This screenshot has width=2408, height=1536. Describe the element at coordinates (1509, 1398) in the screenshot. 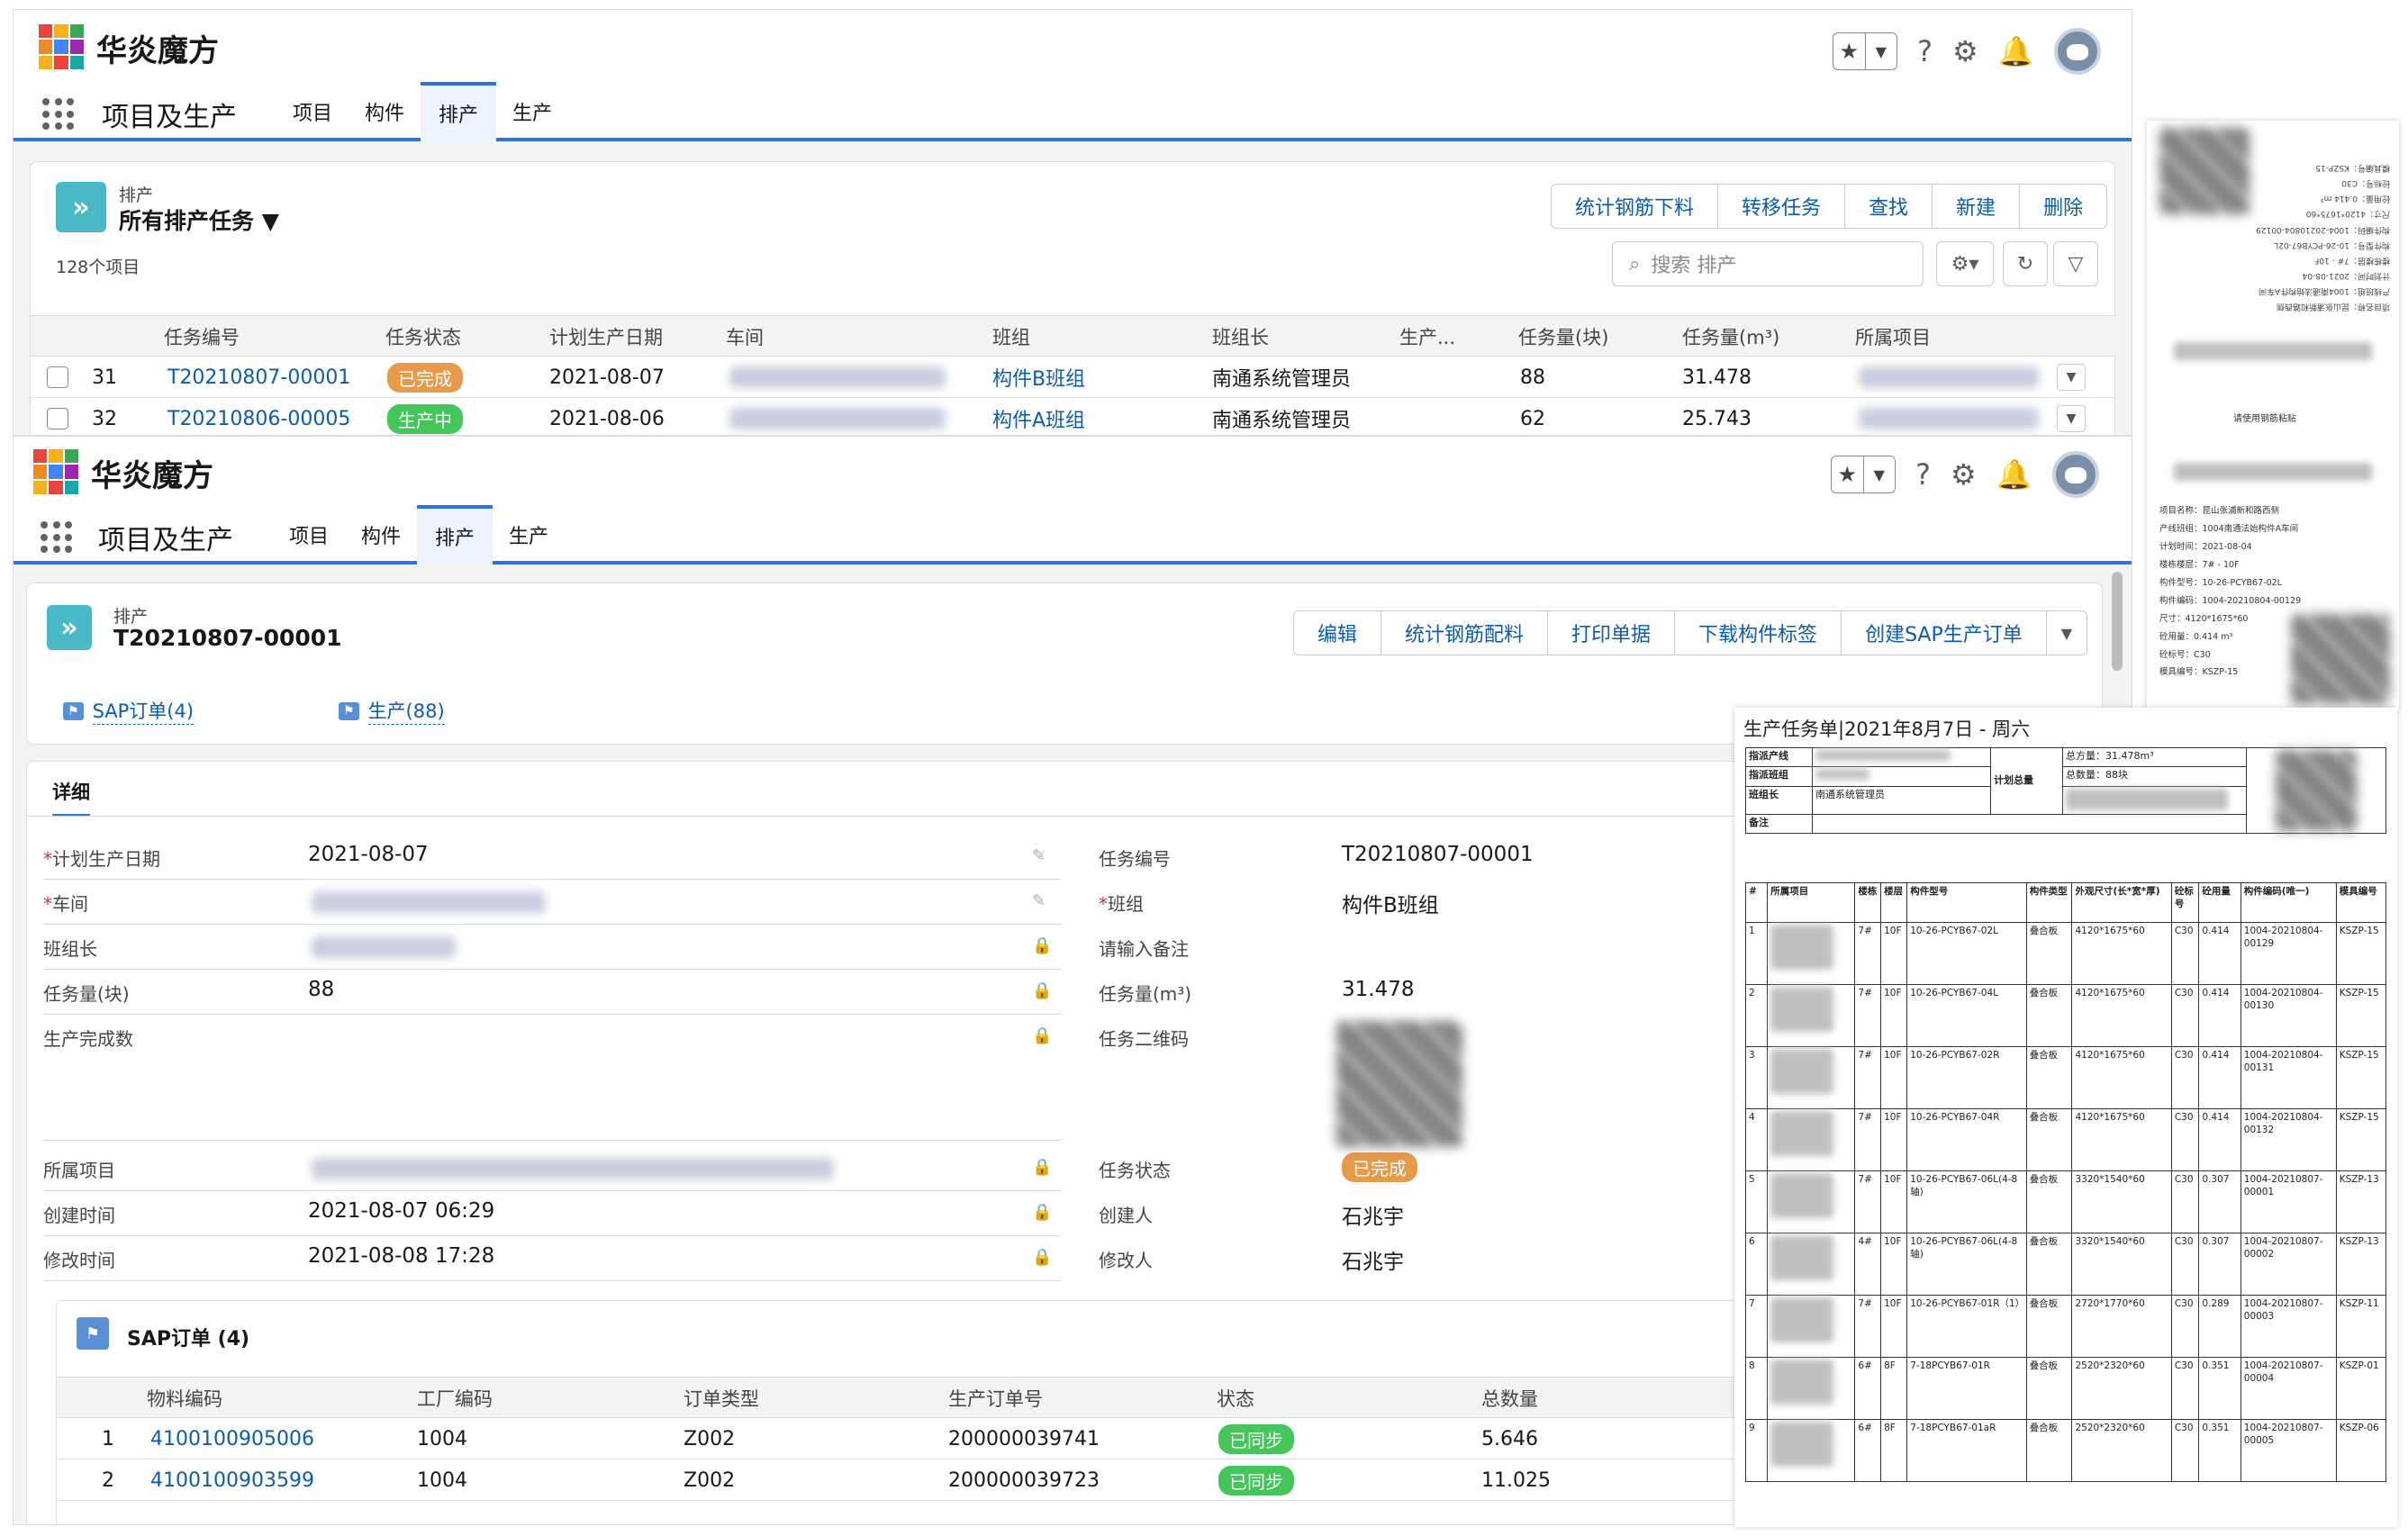

I see `column-header: 总数量` at that location.